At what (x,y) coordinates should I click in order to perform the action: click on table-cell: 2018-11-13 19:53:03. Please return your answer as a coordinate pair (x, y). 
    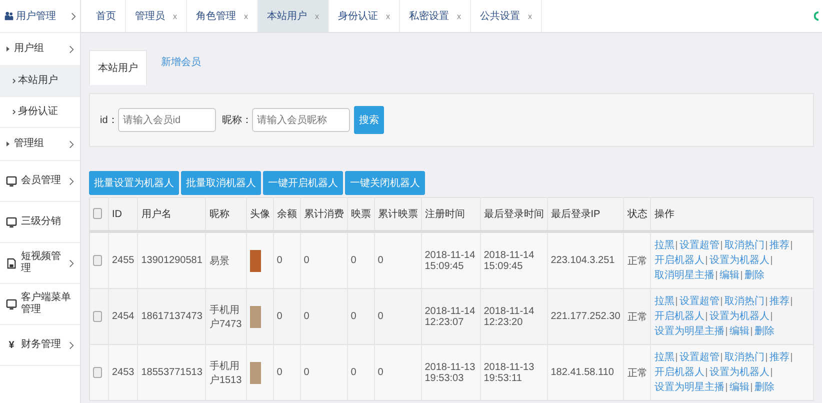
    Looking at the image, I should click on (450, 372).